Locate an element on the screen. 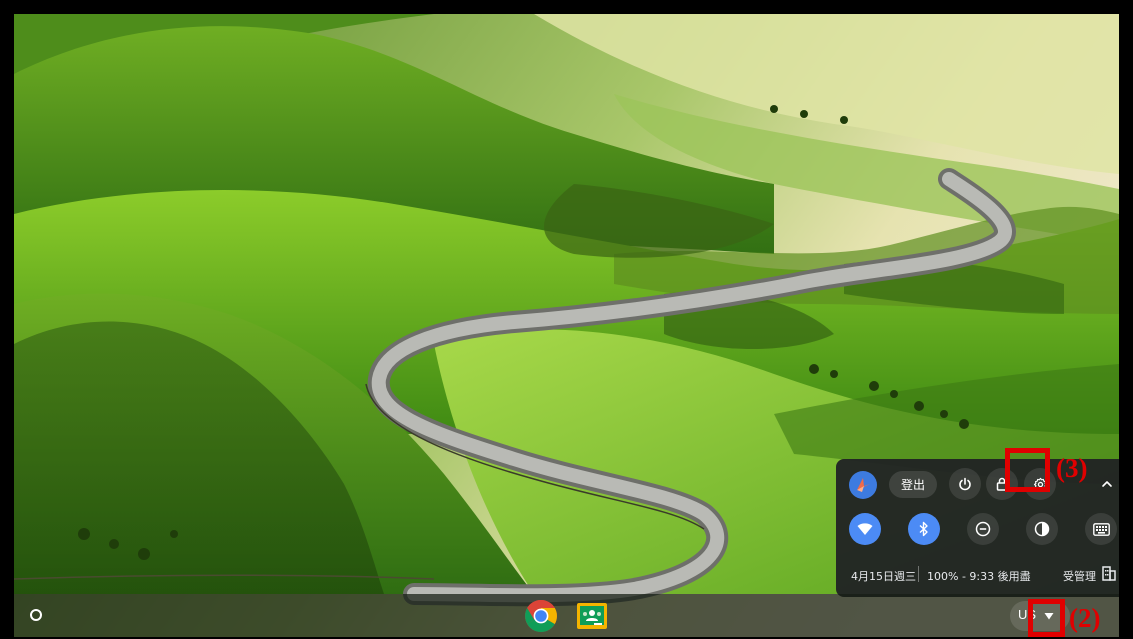 Image resolution: width=1133 pixels, height=639 pixels. power-icon is located at coordinates (965, 484).